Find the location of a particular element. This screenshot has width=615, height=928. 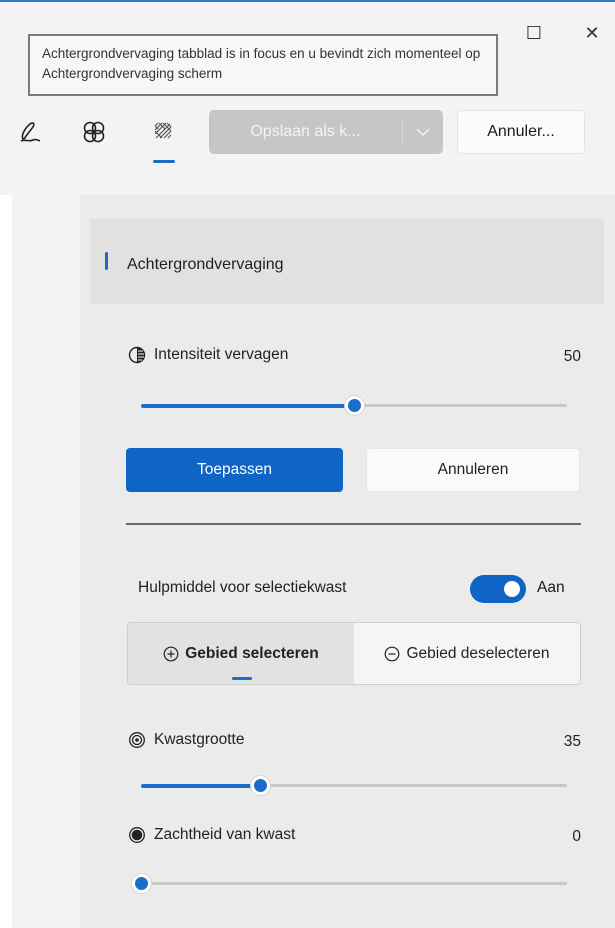

background-blur-tab is located at coordinates (164, 132).